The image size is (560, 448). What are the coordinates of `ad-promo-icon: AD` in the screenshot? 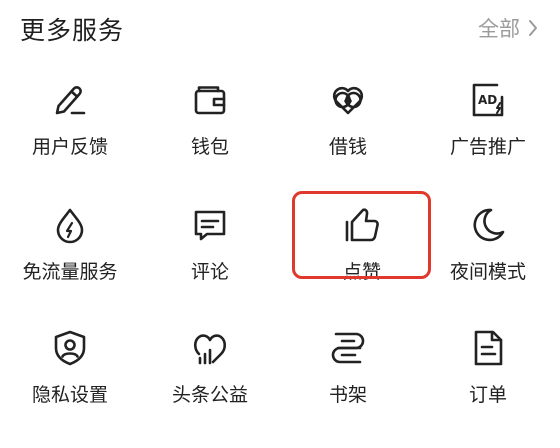 It's located at (488, 100).